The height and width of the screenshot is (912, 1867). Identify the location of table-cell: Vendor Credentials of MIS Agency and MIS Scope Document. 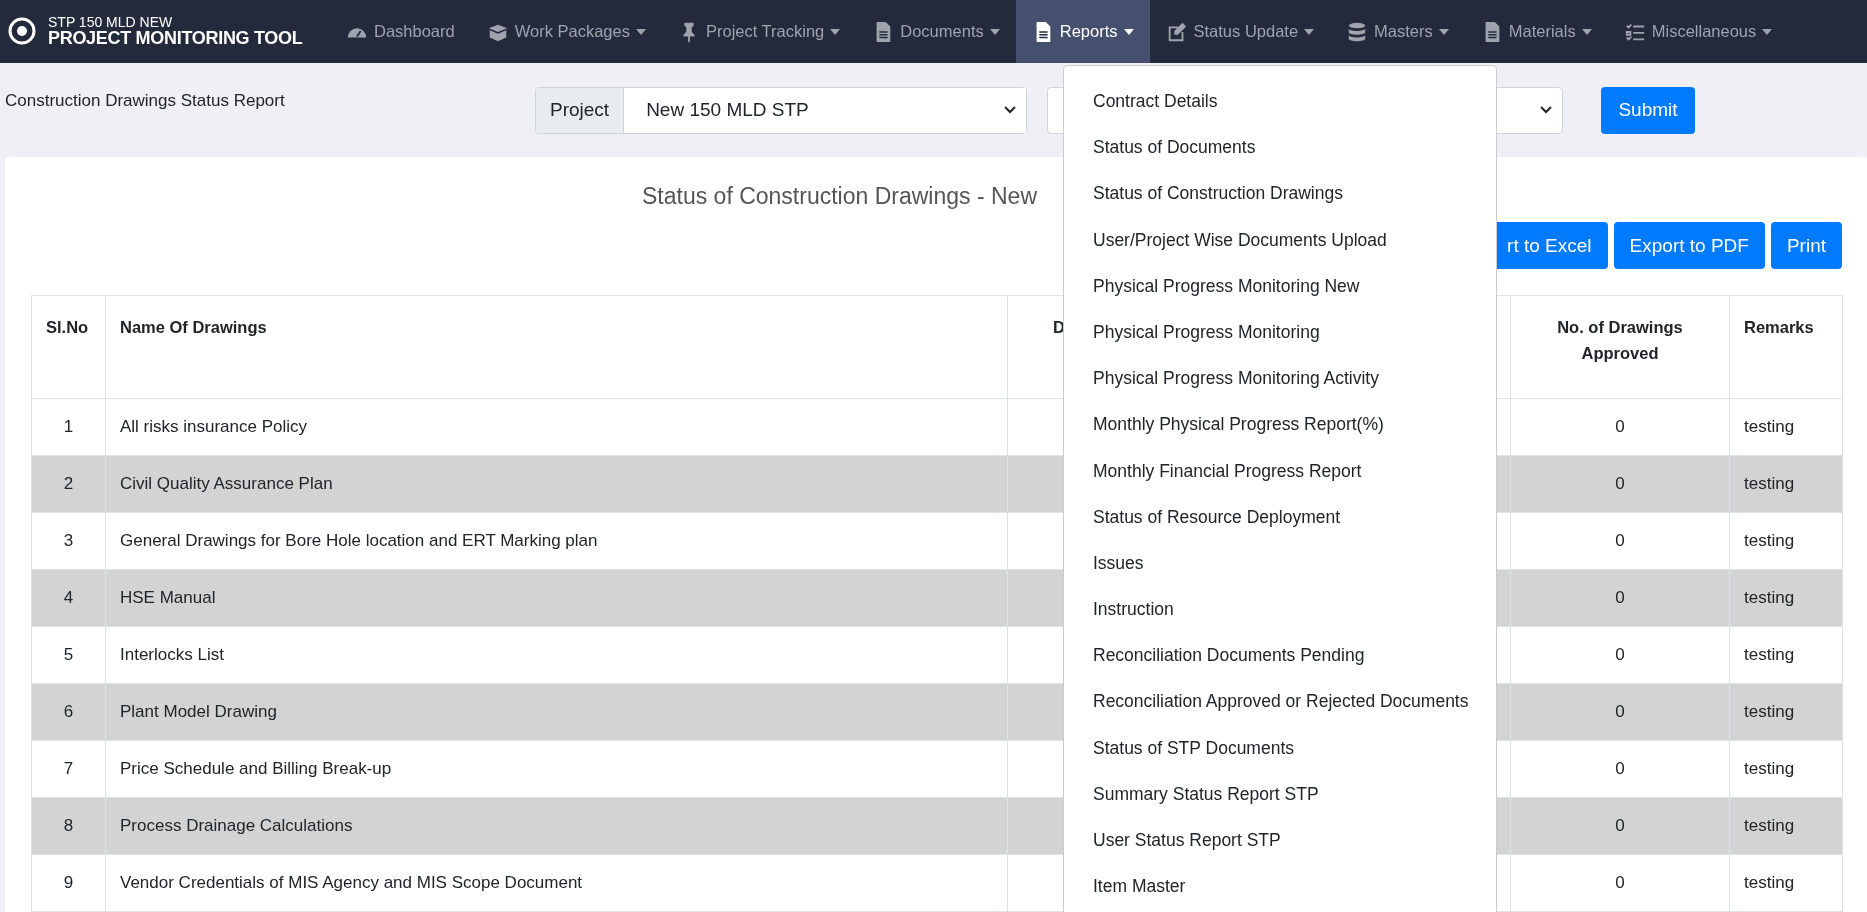
(556, 883).